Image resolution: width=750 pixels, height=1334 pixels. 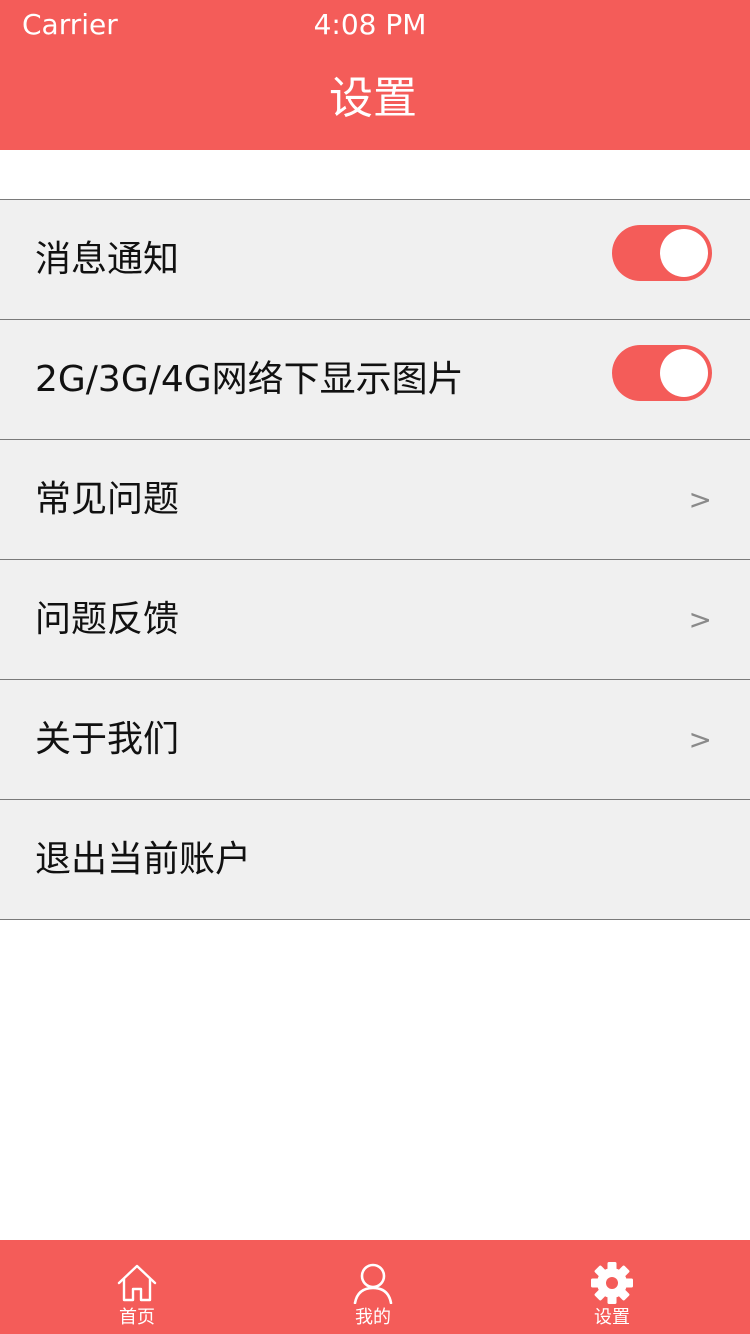 I want to click on settings-row-about: 关于我们 >, so click(x=375, y=740).